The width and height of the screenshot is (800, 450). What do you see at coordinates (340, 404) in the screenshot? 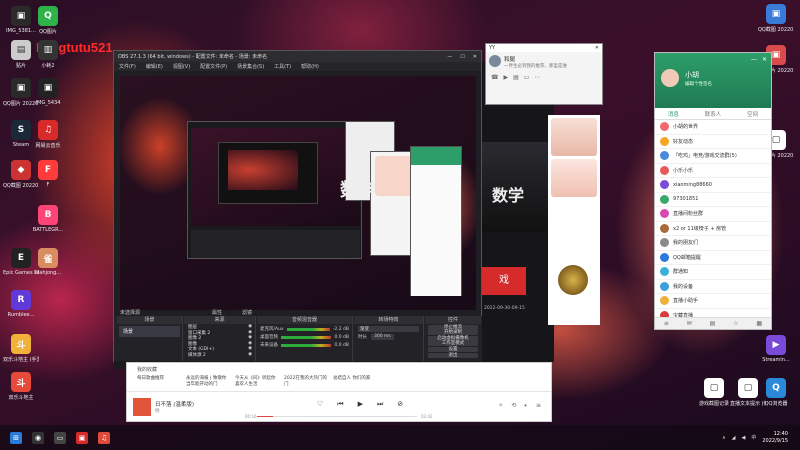
I see `previous-icon: ⏮` at bounding box center [340, 404].